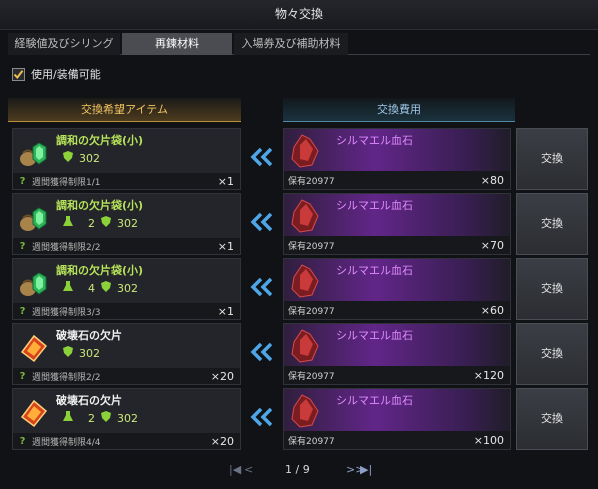 The image size is (598, 489). I want to click on last-page-icon: ▶|, so click(366, 471).